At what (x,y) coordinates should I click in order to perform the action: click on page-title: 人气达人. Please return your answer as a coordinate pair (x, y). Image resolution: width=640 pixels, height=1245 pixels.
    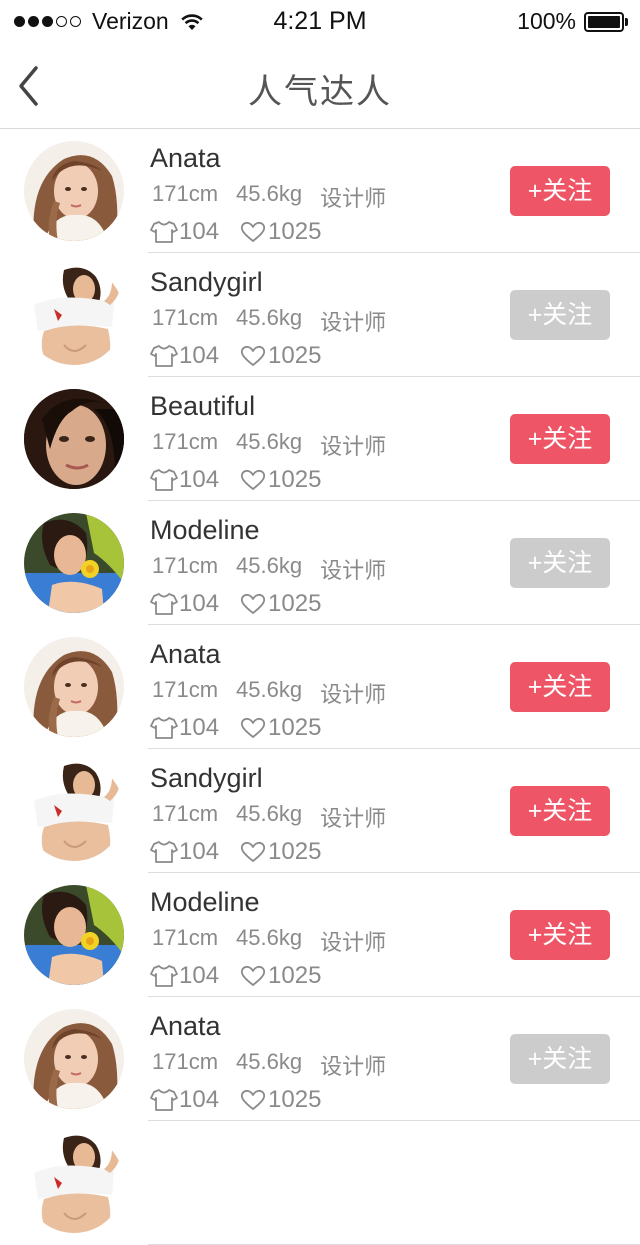
    Looking at the image, I should click on (320, 92).